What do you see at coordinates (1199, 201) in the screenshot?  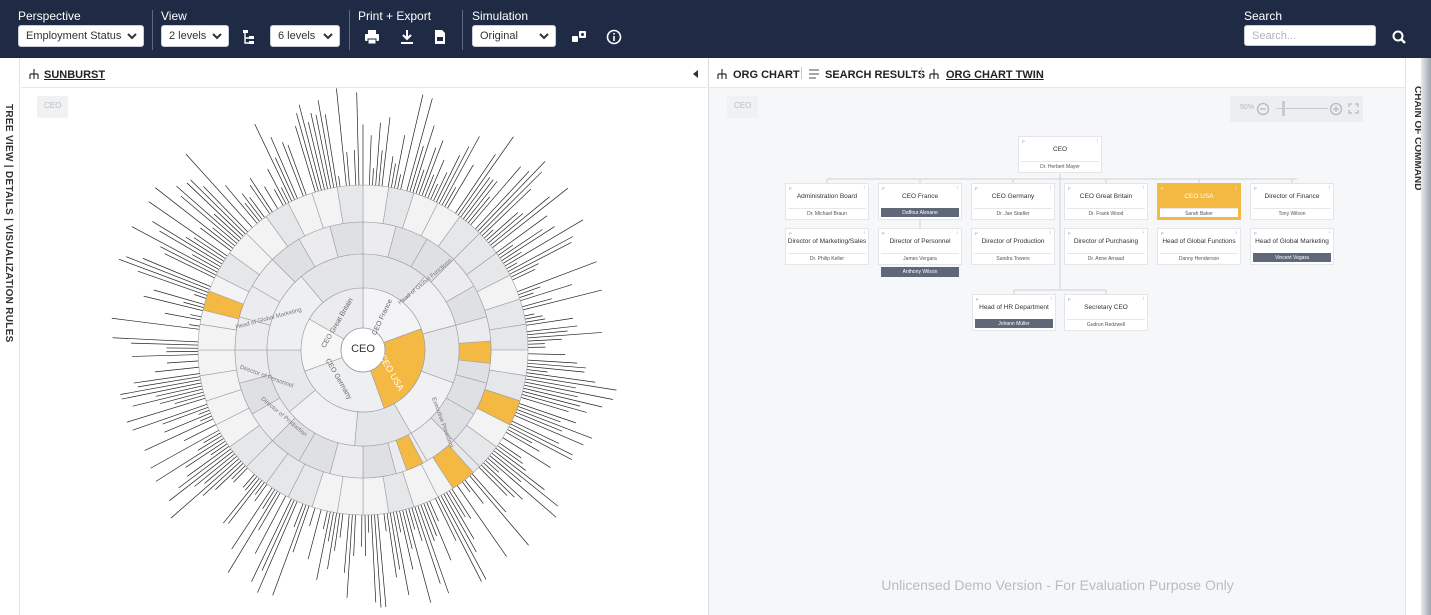 I see `org-node: P ⁝ CEO USA Sarah Baker` at bounding box center [1199, 201].